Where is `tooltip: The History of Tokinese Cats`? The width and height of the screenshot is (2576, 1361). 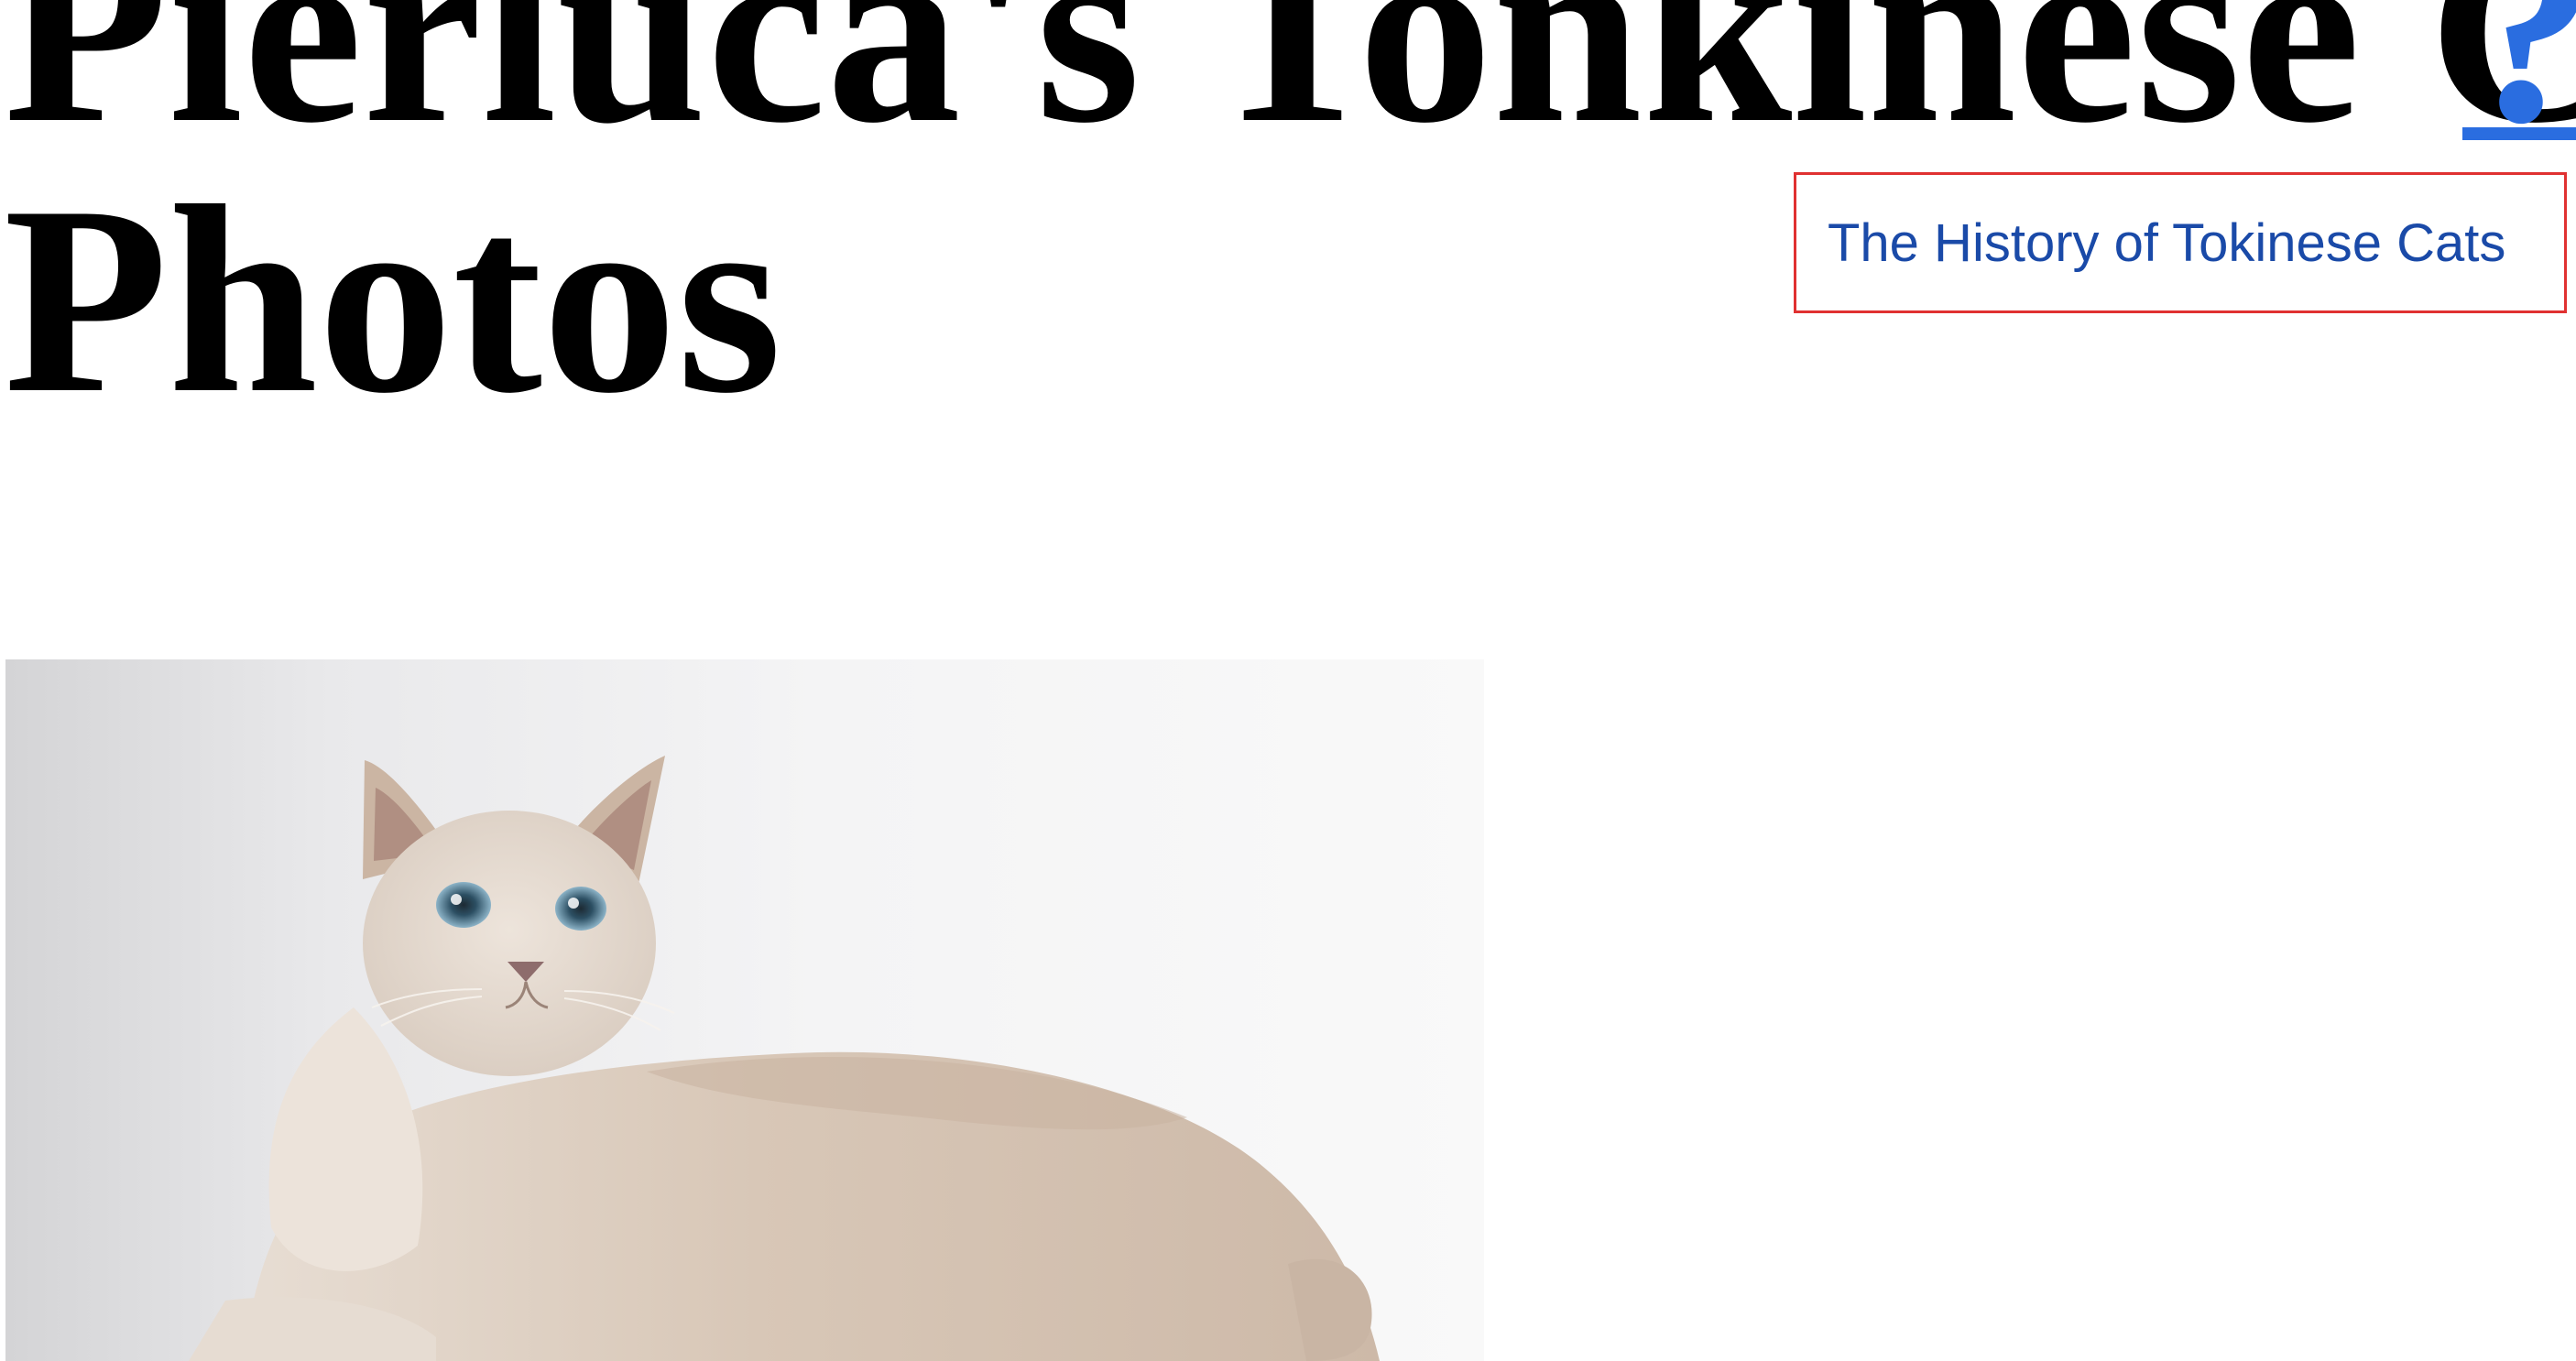
tooltip: The History of Tokinese Cats is located at coordinates (2181, 242).